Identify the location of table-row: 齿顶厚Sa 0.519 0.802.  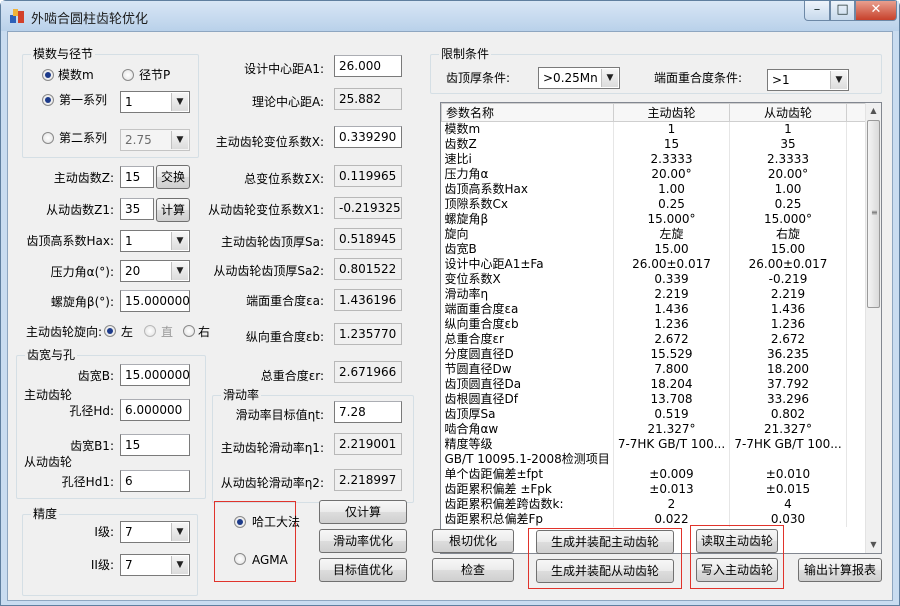
(654, 414).